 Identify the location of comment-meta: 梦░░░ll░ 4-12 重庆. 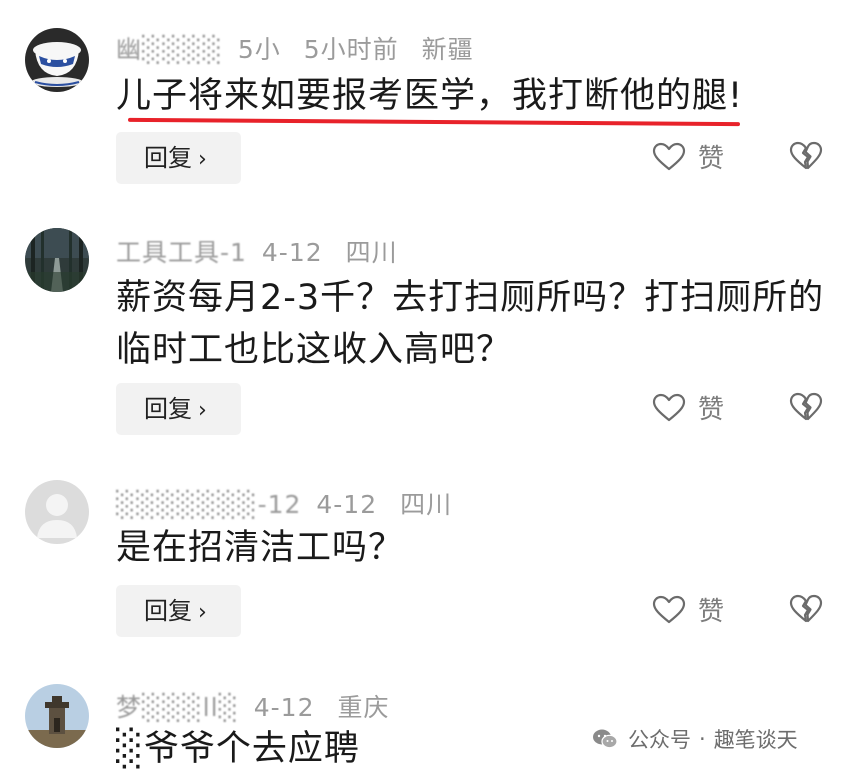
(259, 706).